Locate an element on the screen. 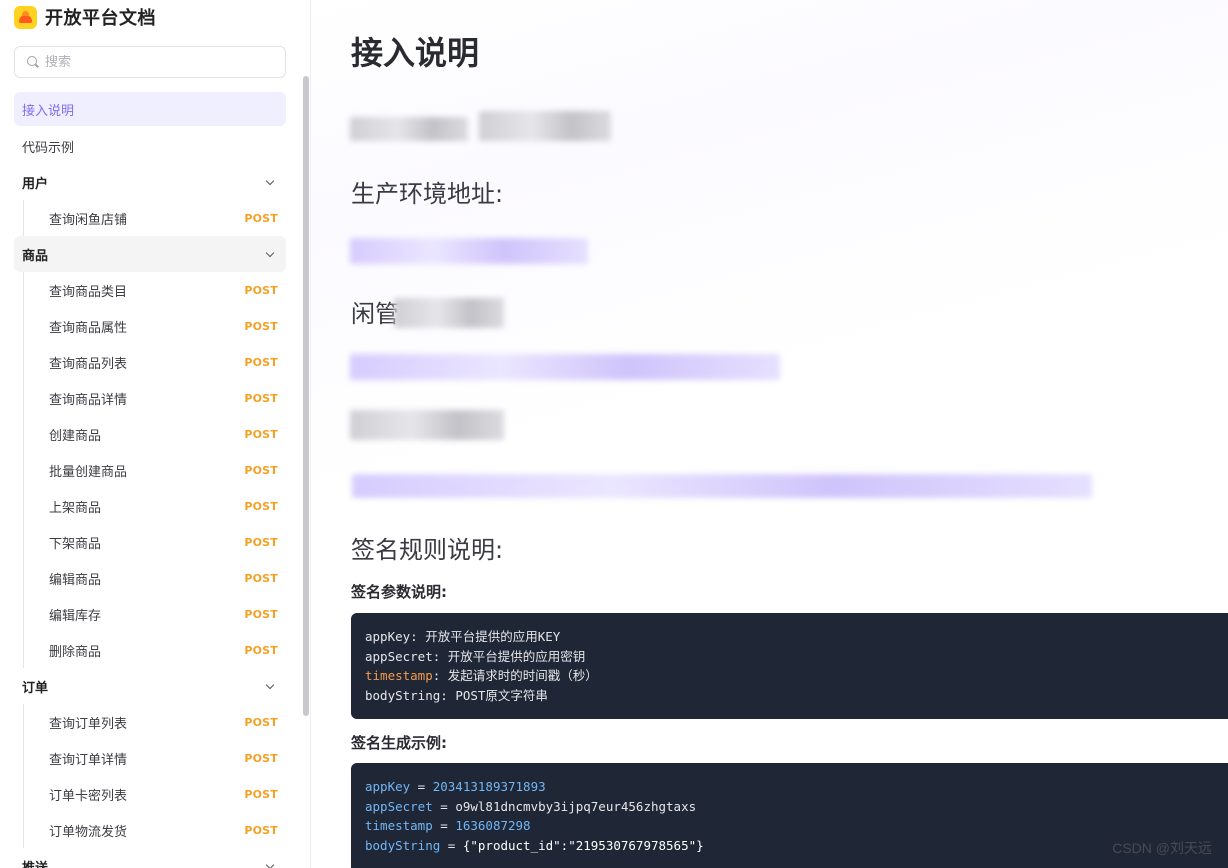 The image size is (1228, 868). sidebar-item: 上架商品 POST is located at coordinates (154, 506).